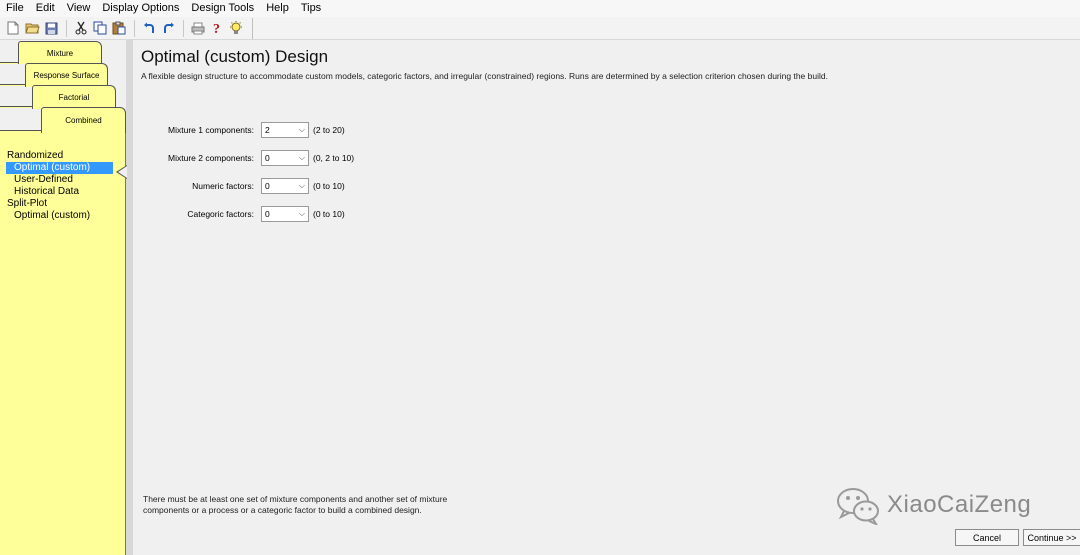  Describe the element at coordinates (858, 506) in the screenshot. I see `wechat-logo-icon` at that location.